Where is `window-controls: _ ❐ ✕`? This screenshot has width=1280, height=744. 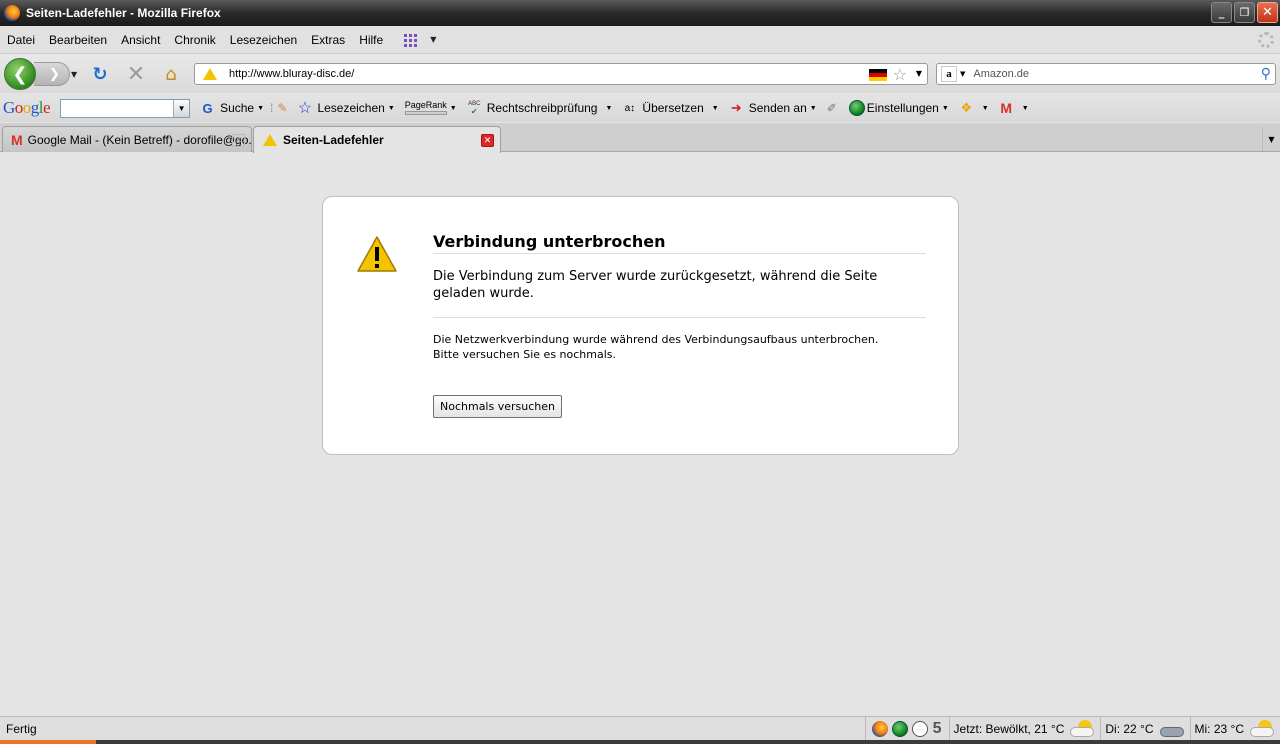
window-controls: _ ❐ ✕ is located at coordinates (1244, 12).